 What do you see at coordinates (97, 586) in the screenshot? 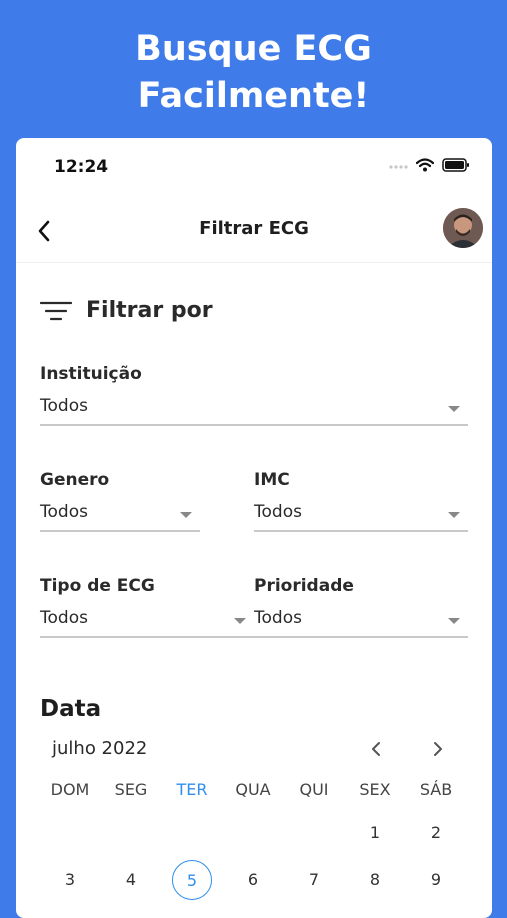
I see `field-label: Tipo de ECG` at bounding box center [97, 586].